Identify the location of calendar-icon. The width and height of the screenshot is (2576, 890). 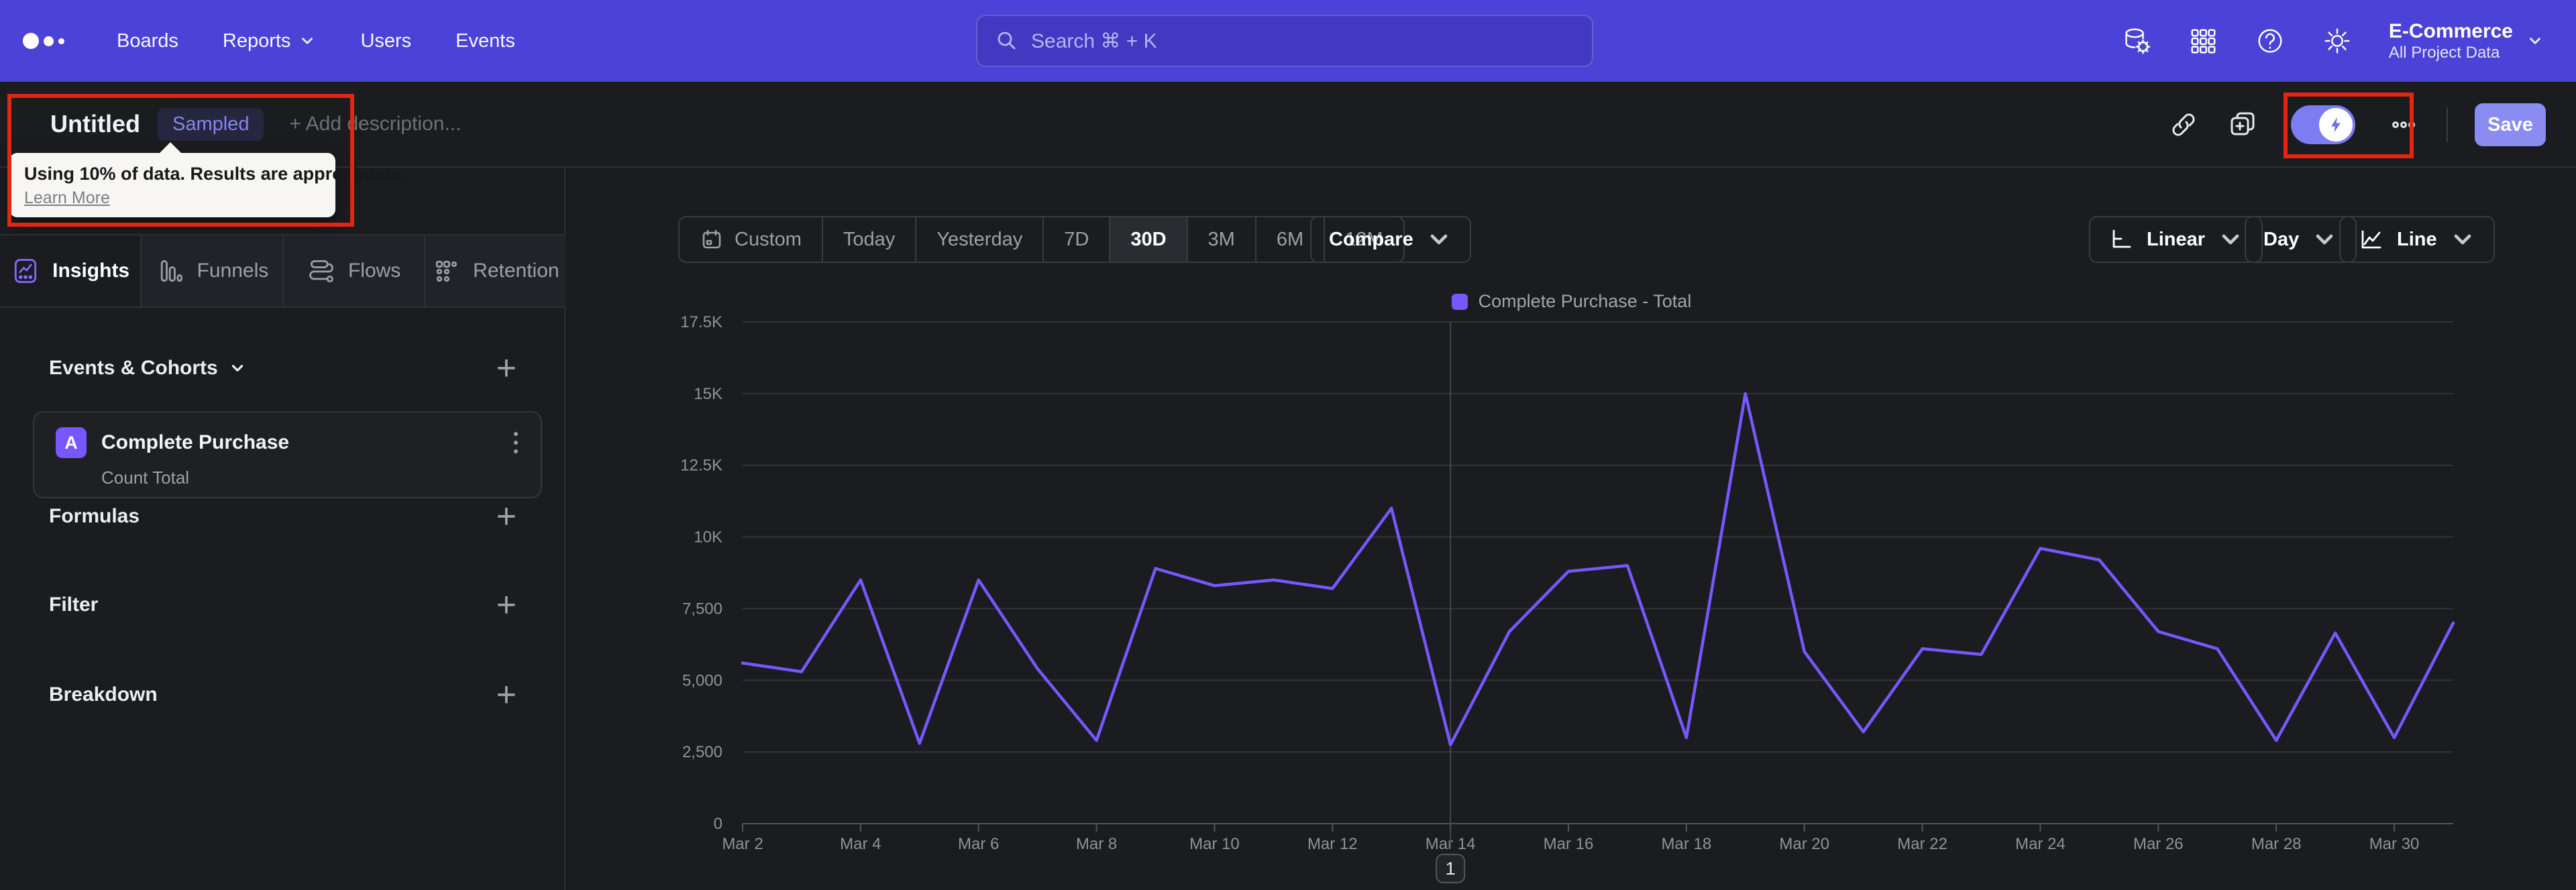
(711, 239).